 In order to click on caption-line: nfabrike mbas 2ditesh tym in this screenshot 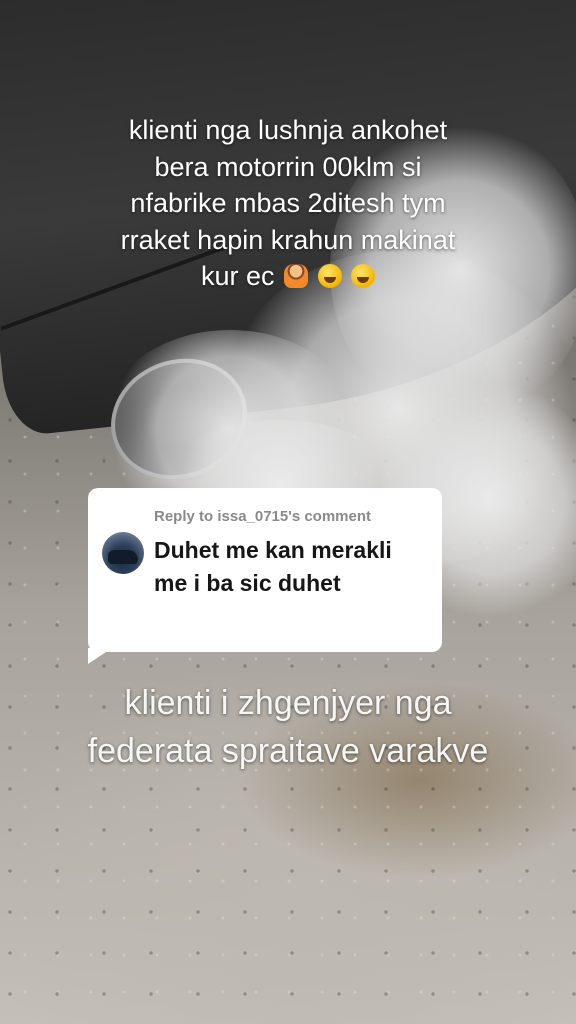, I will do `click(288, 203)`.